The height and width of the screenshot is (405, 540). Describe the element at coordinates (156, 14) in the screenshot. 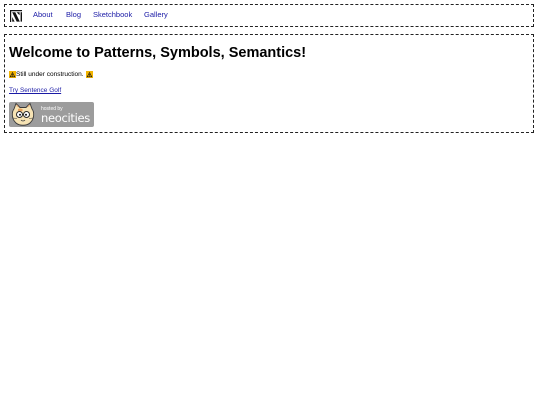

I see `nav-link-gallery: Gallery` at that location.